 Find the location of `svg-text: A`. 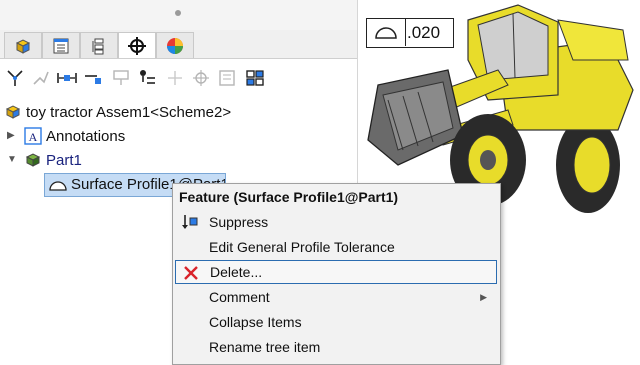

svg-text: A is located at coordinates (33, 137).